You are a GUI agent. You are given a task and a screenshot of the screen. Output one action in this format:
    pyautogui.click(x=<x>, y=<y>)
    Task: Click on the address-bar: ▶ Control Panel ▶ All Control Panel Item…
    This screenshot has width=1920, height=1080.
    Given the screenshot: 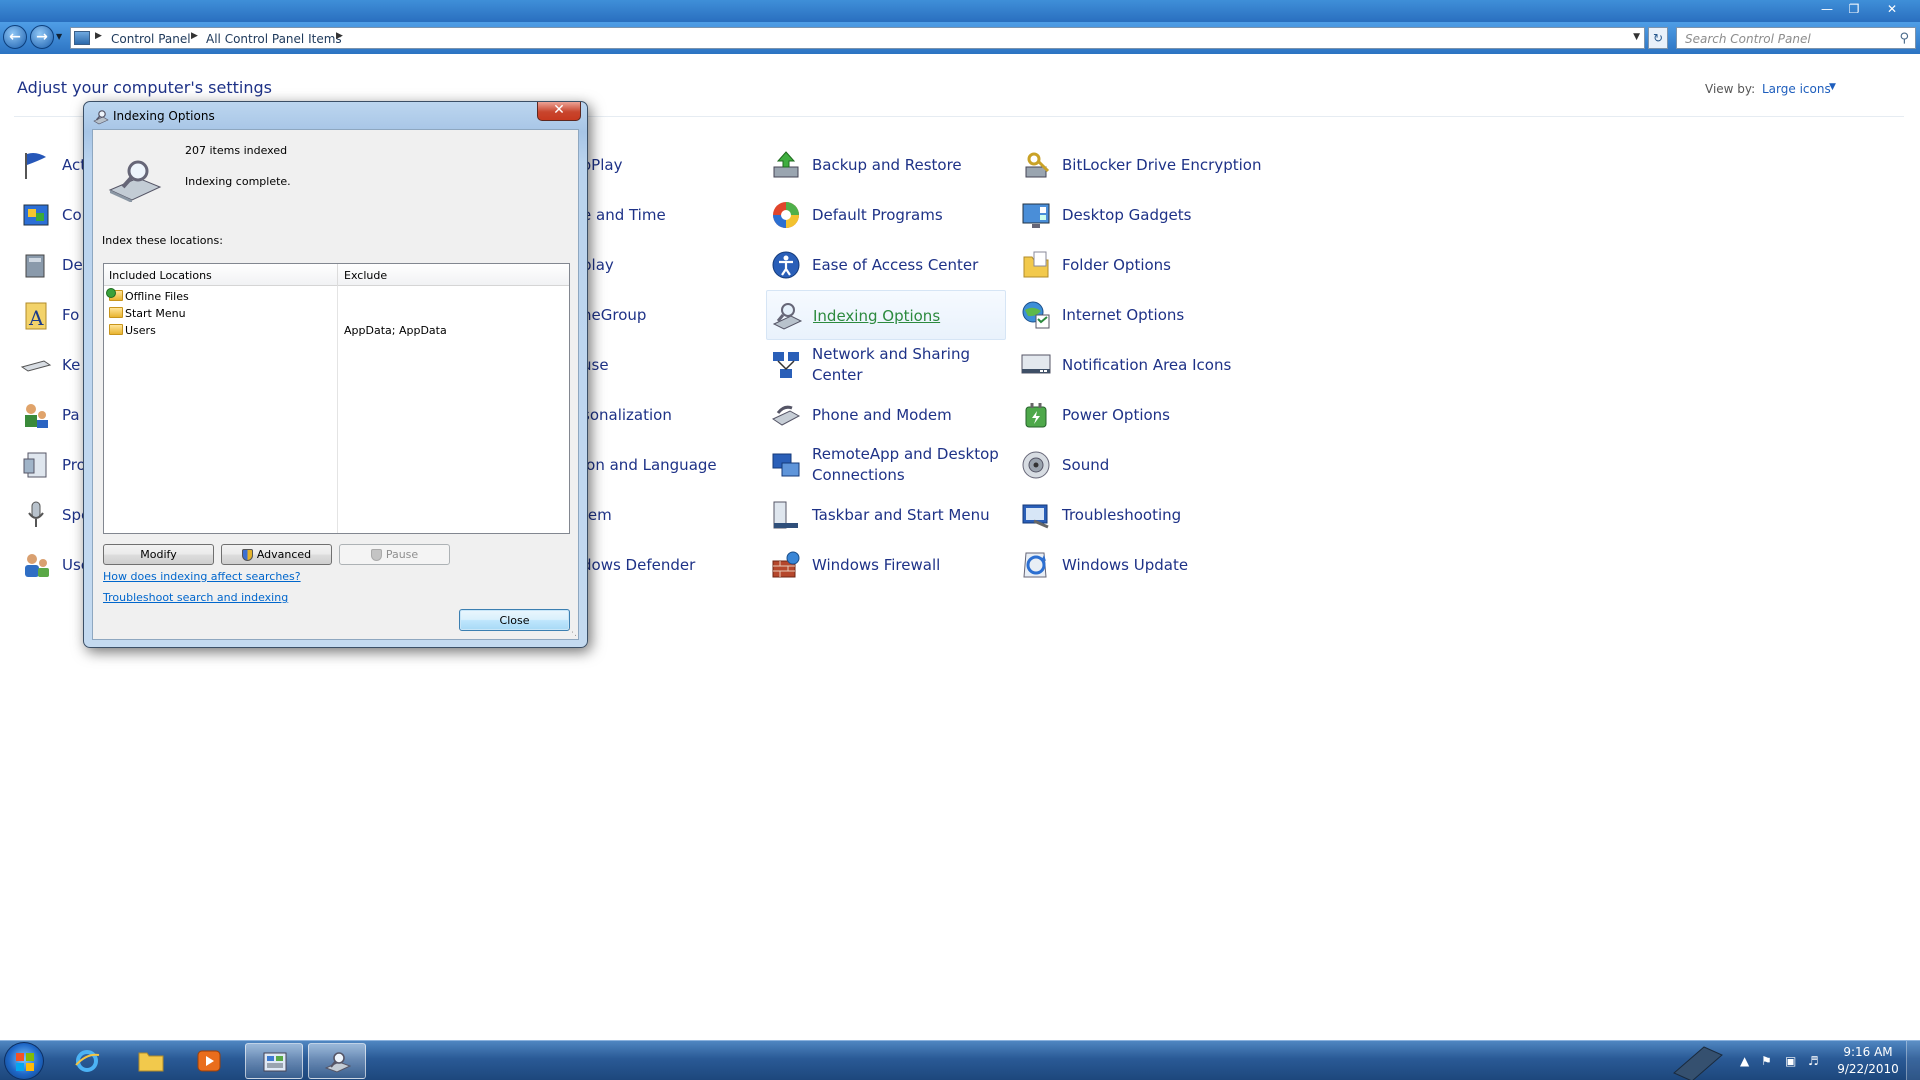 What is the action you would take?
    pyautogui.click(x=857, y=38)
    